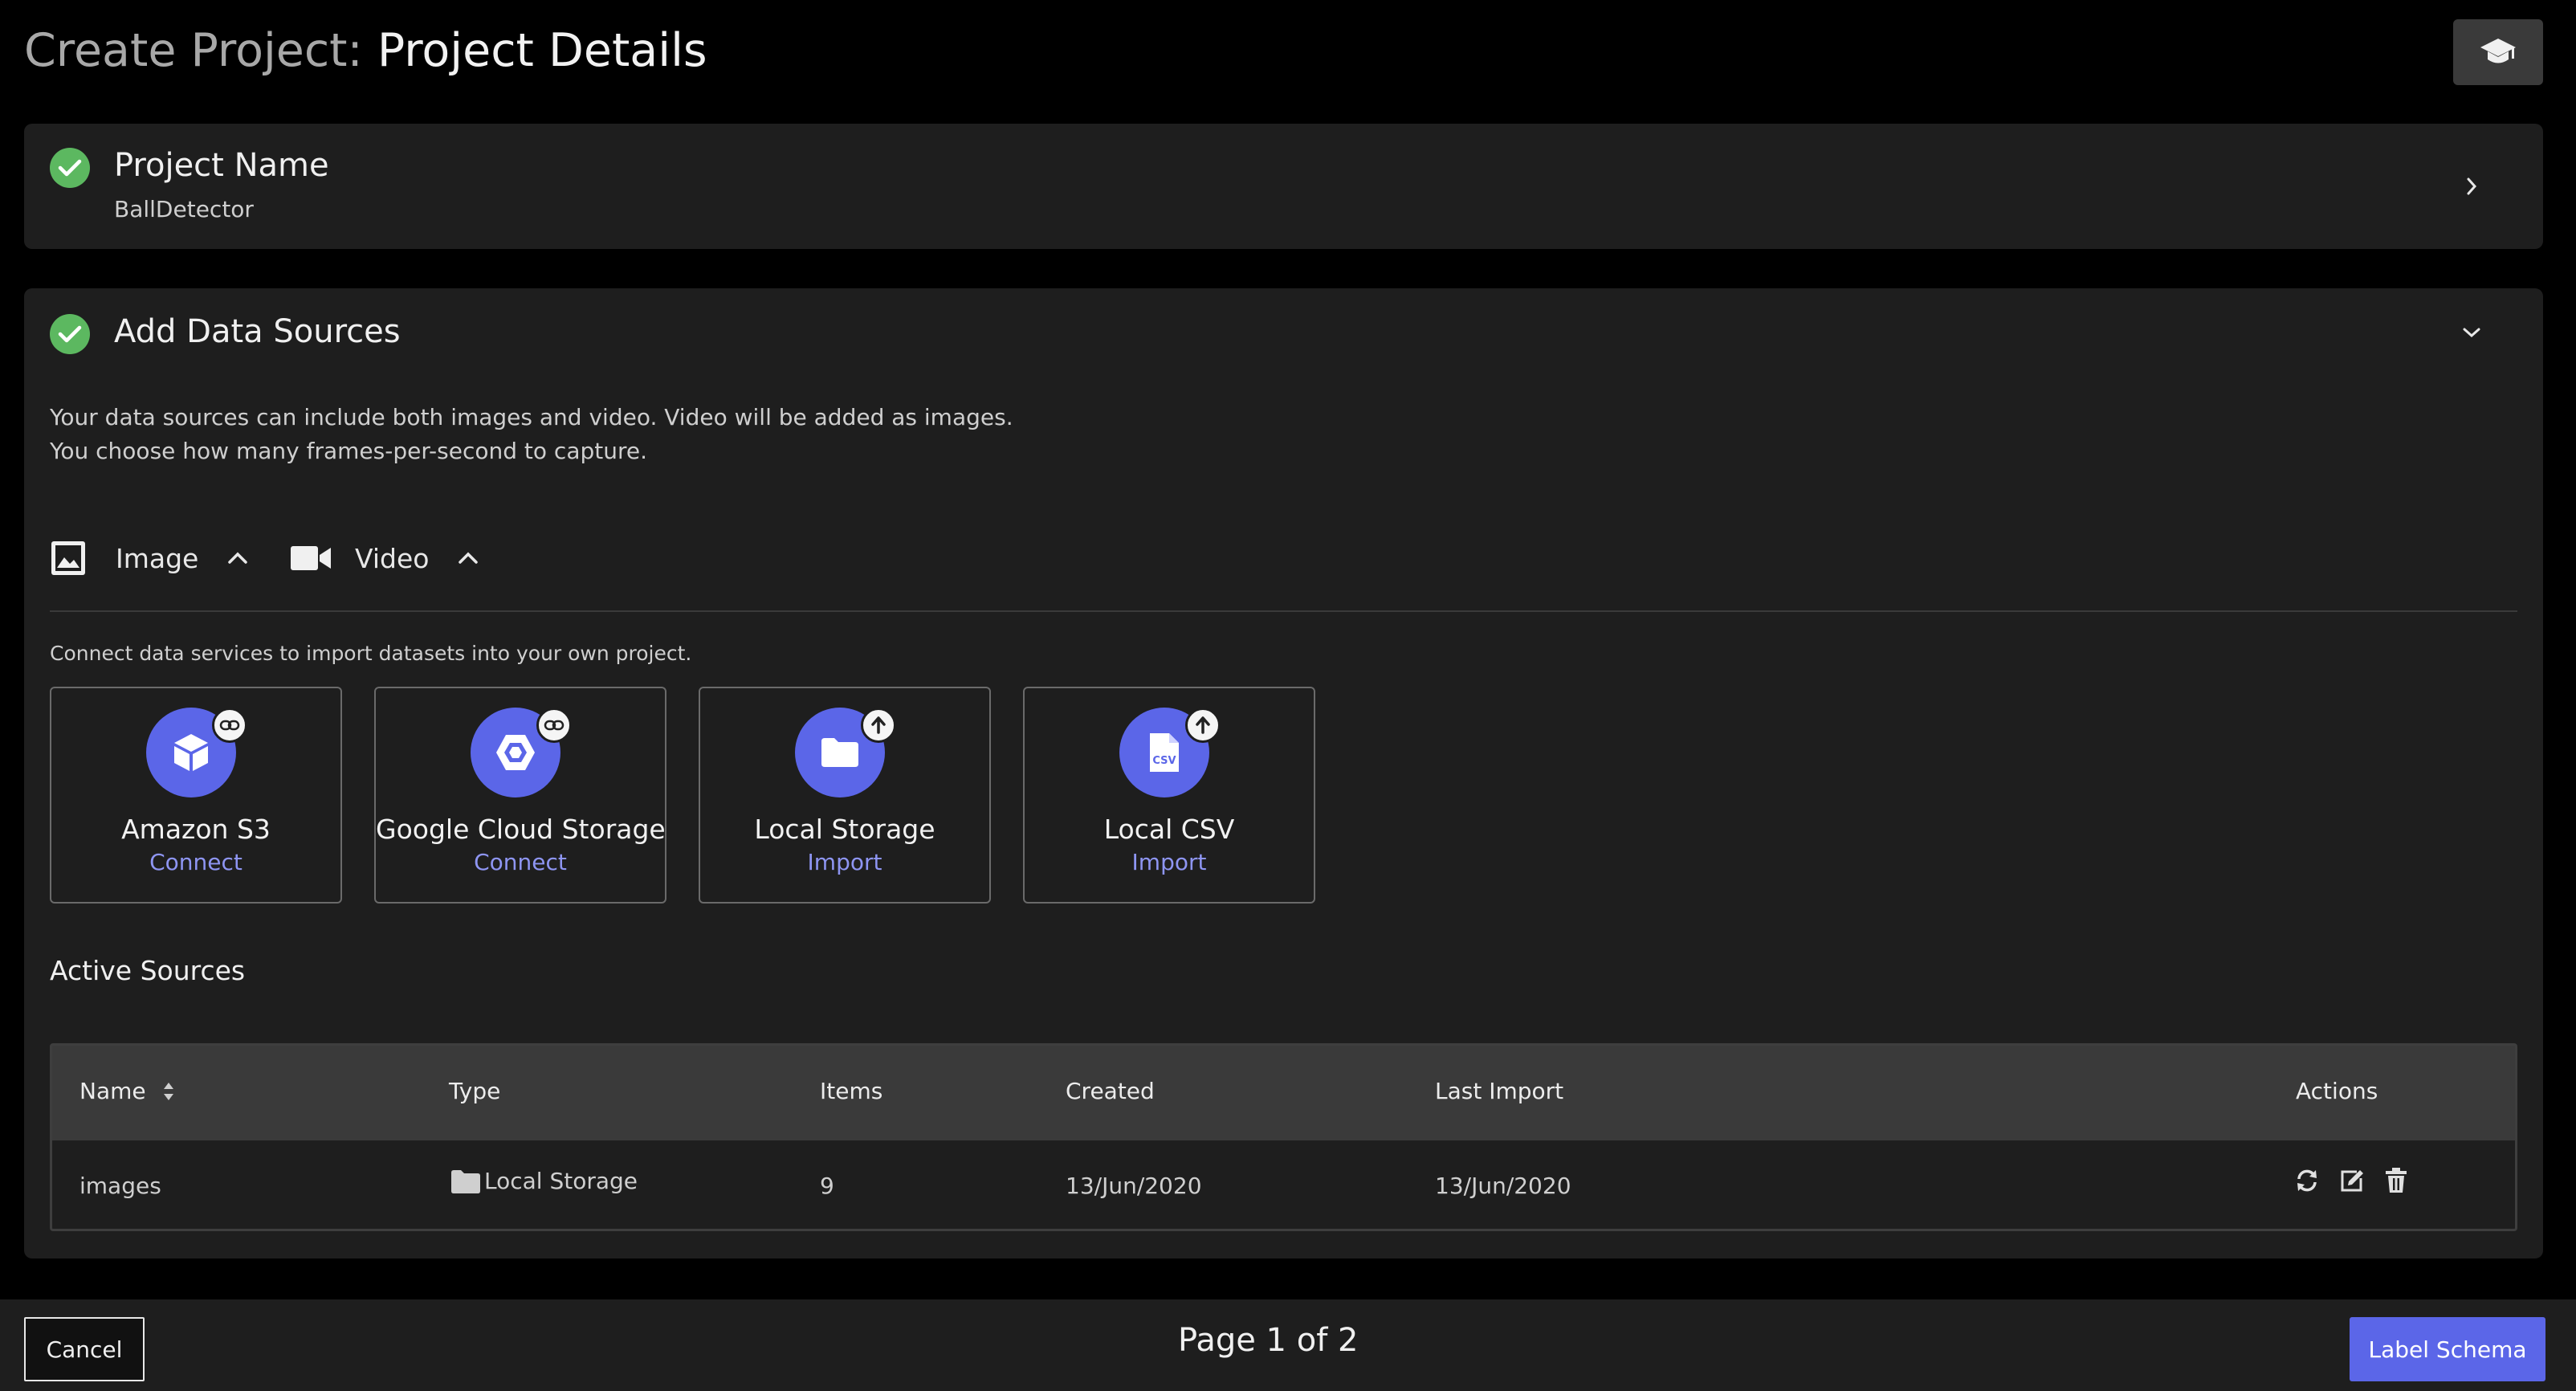 Image resolution: width=2576 pixels, height=1391 pixels. What do you see at coordinates (196, 795) in the screenshot?
I see `service-card-amazon-s3: Amazon S3 Connect` at bounding box center [196, 795].